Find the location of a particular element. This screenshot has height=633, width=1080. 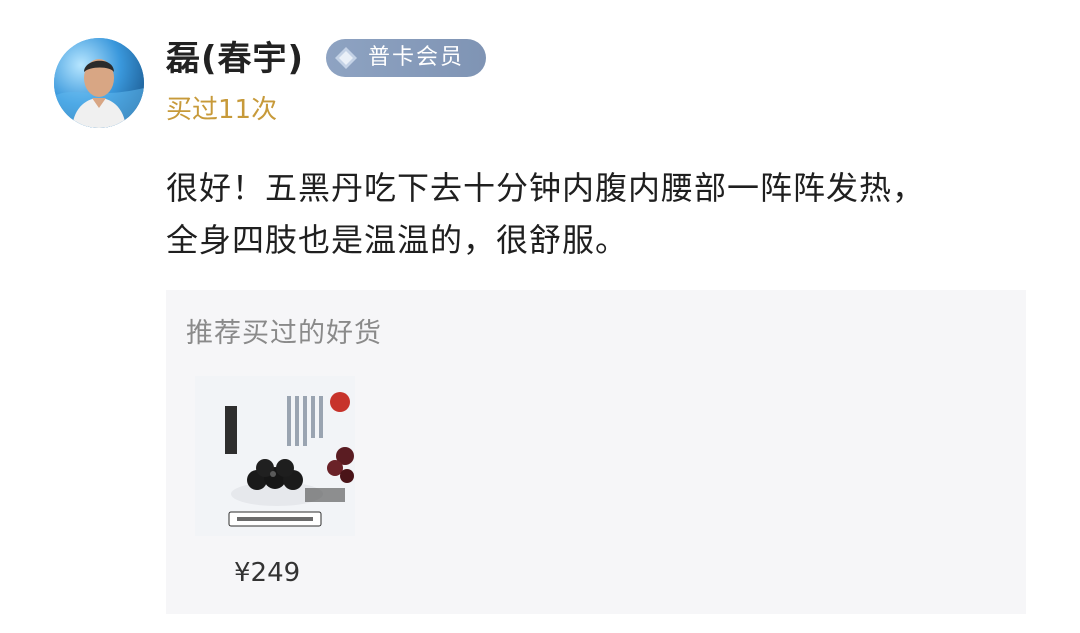

review-text-line: 很好！五黑丹吃下去十分钟内腹内腰部一阵阵发热， is located at coordinates (546, 188).